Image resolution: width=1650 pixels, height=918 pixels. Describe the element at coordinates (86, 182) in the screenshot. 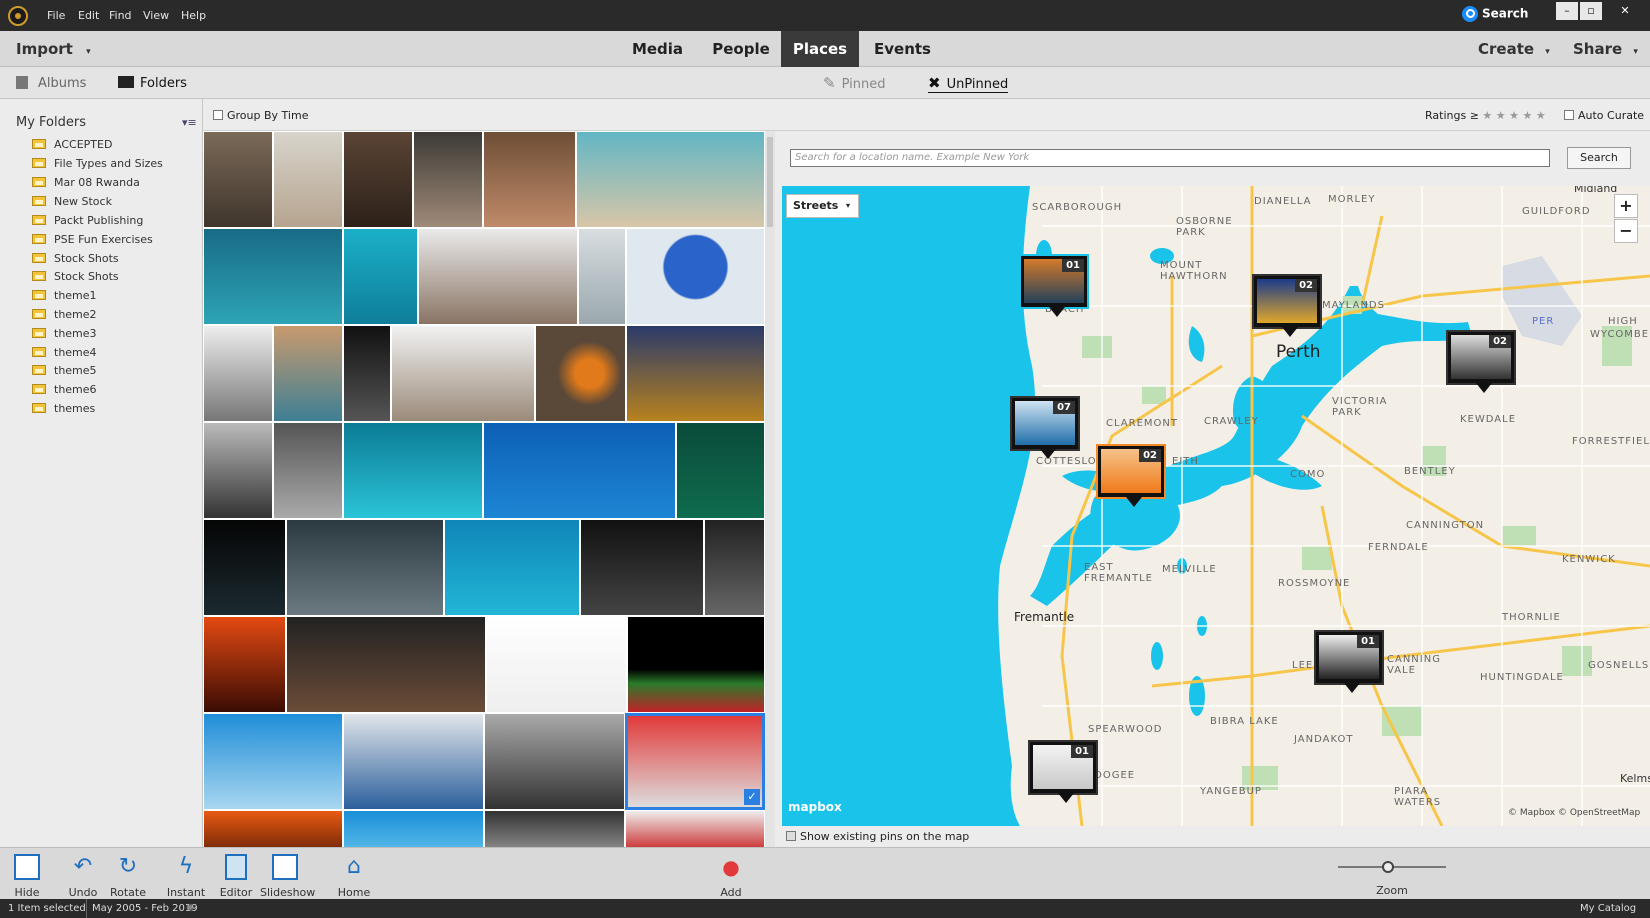

I see `folder-item: Mar 08 Rwanda` at that location.